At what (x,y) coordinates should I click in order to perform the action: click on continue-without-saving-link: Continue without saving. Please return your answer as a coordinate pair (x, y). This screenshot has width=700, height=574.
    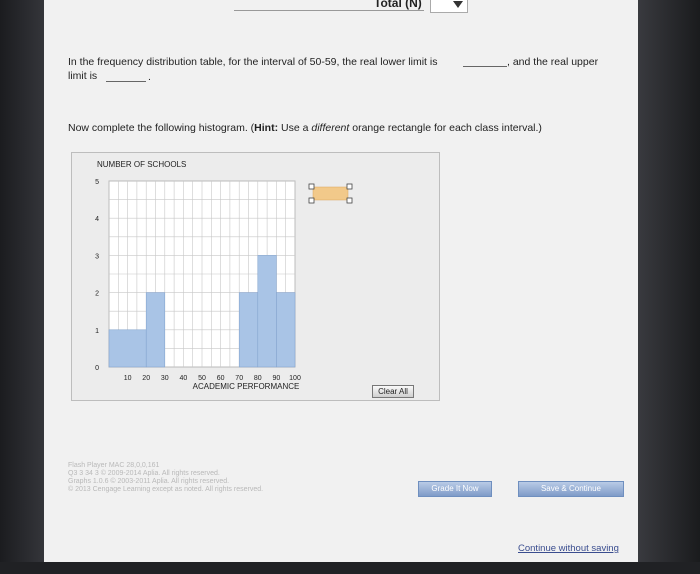
    Looking at the image, I should click on (568, 548).